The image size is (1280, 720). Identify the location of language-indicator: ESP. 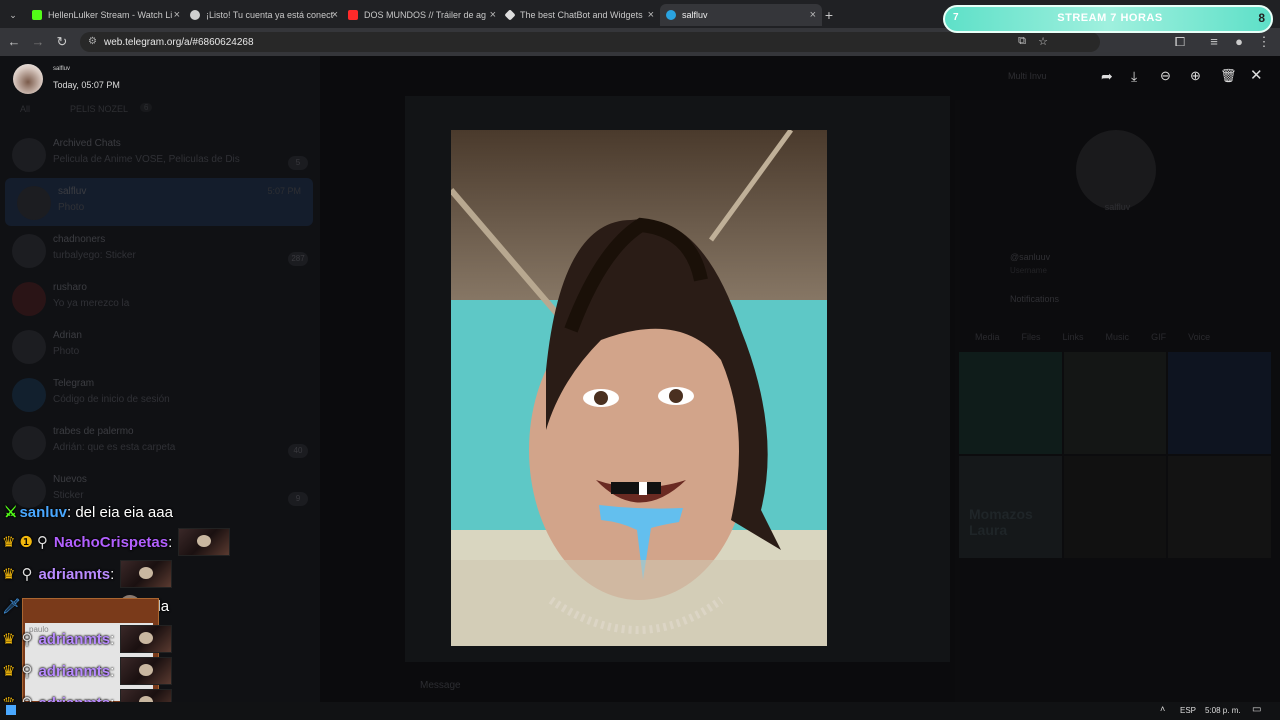
(1188, 710).